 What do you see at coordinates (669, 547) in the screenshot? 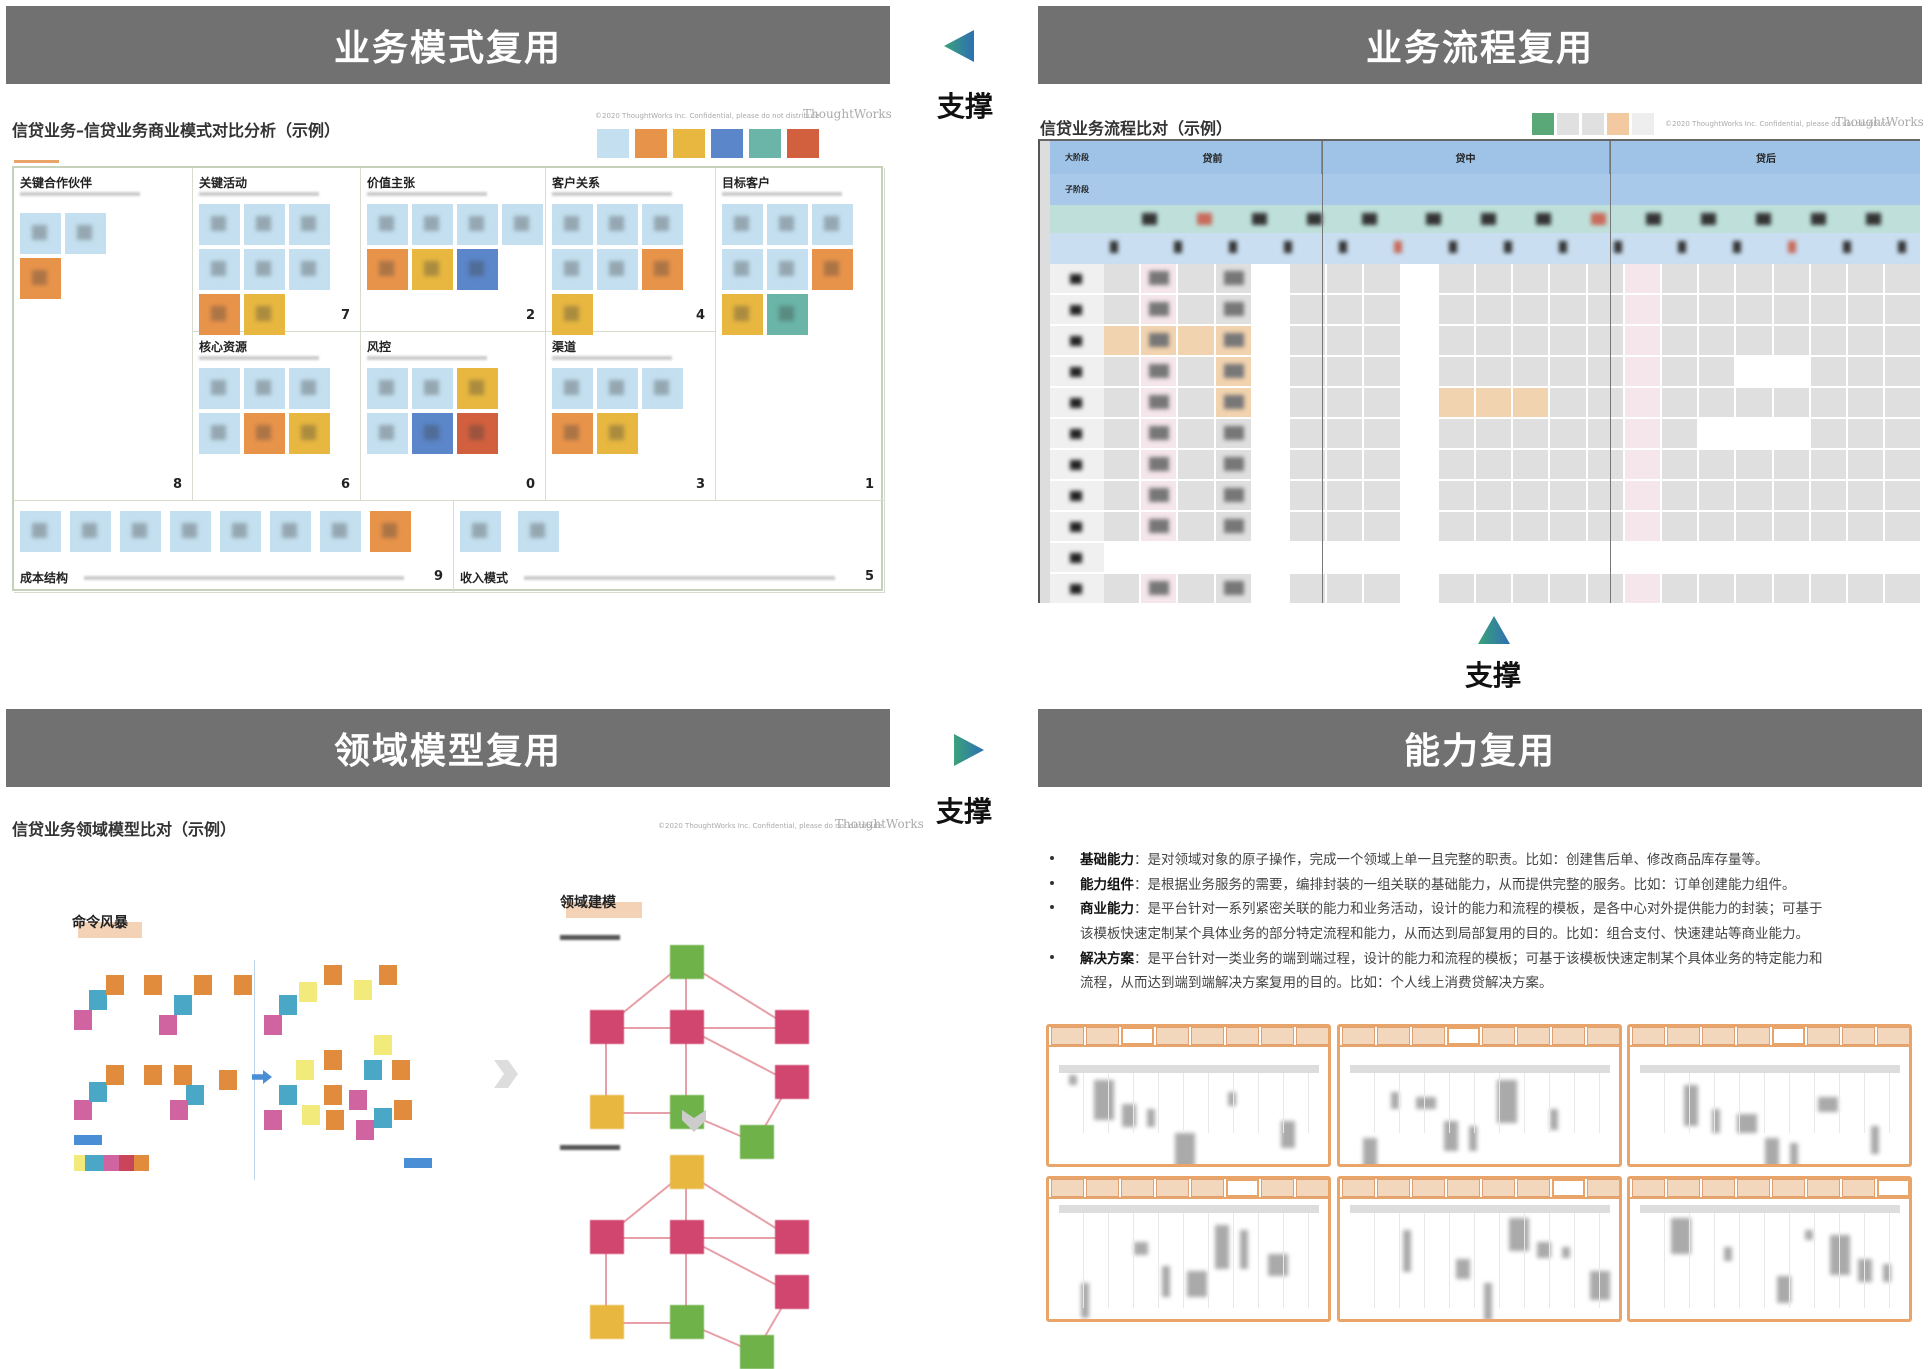
I see `canvas-section: 收入模式 5` at bounding box center [669, 547].